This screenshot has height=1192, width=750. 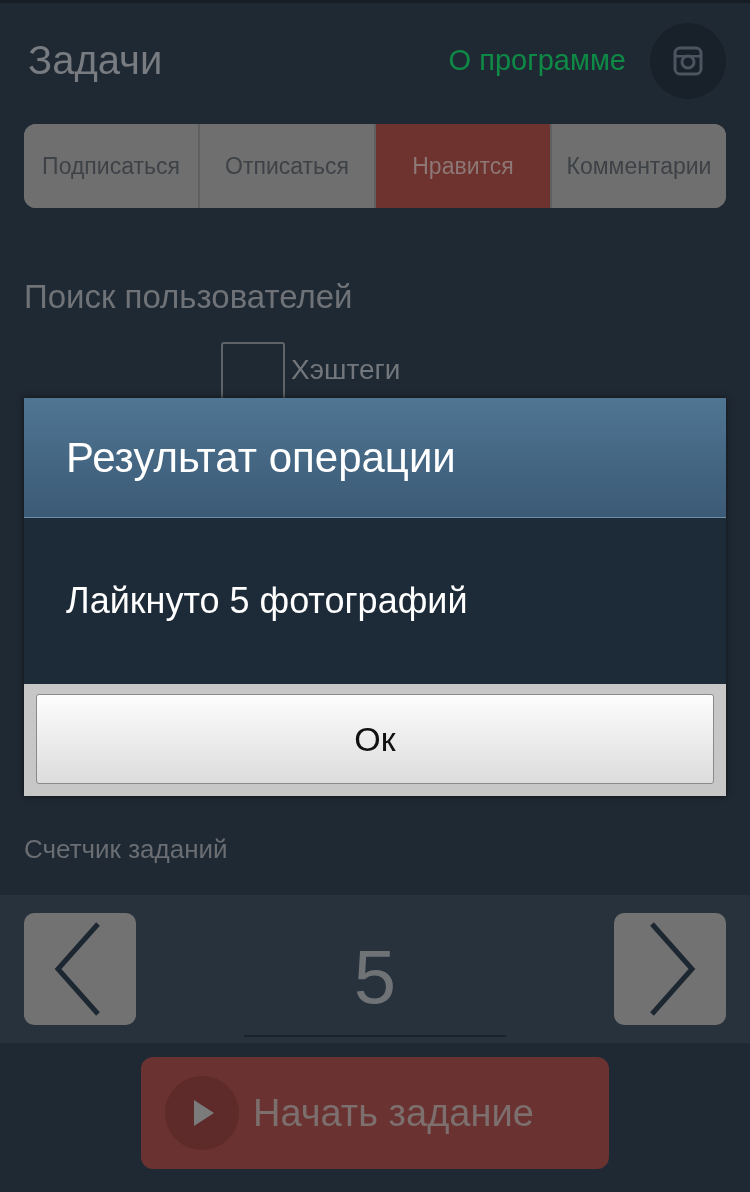 I want to click on ok-button: Ок, so click(x=375, y=739).